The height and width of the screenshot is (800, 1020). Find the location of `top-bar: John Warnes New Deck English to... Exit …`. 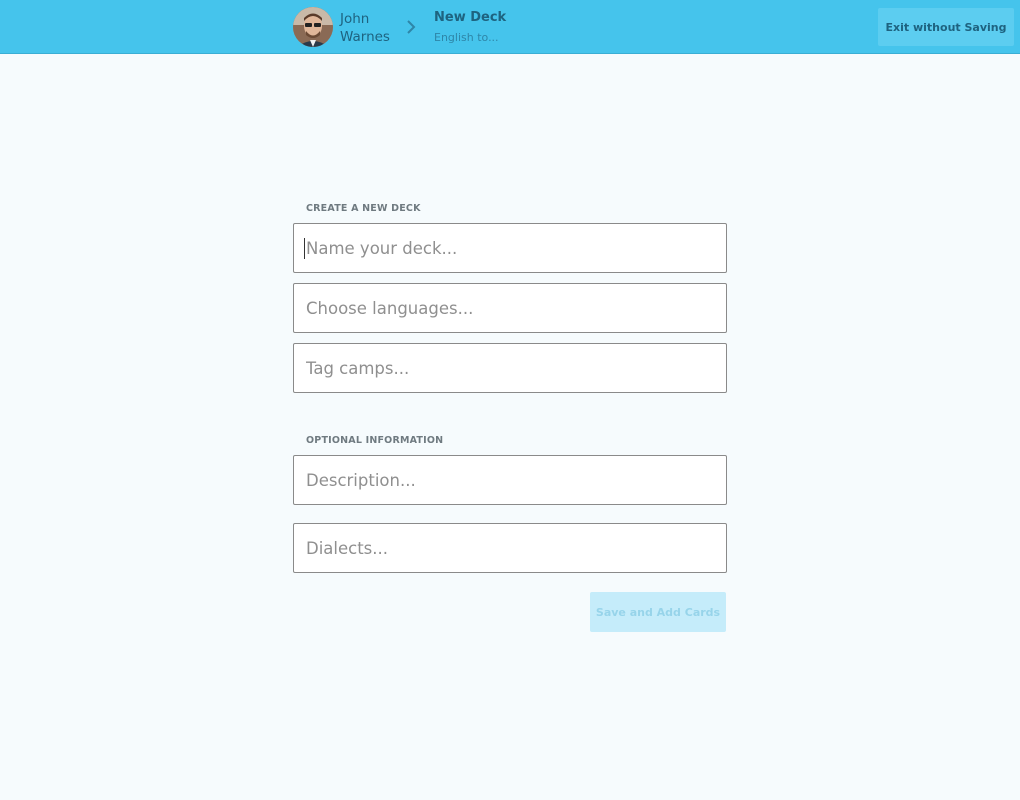

top-bar: John Warnes New Deck English to... Exit … is located at coordinates (510, 27).